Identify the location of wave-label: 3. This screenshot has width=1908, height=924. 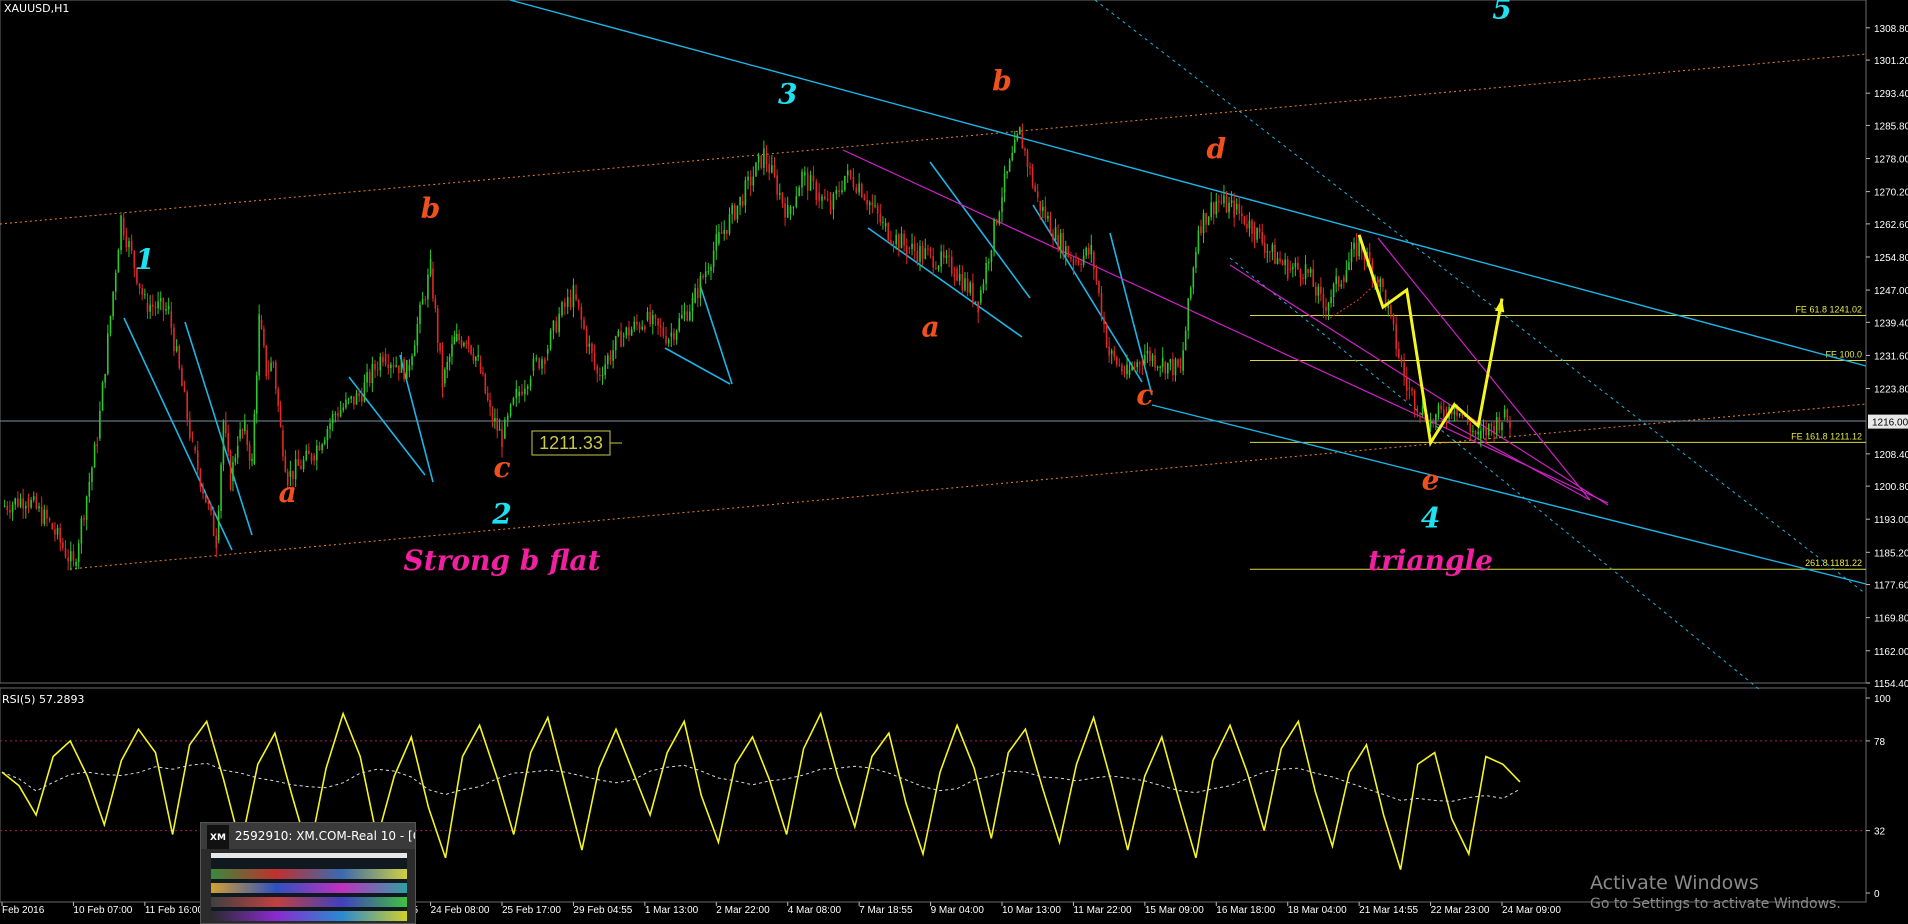
(787, 93).